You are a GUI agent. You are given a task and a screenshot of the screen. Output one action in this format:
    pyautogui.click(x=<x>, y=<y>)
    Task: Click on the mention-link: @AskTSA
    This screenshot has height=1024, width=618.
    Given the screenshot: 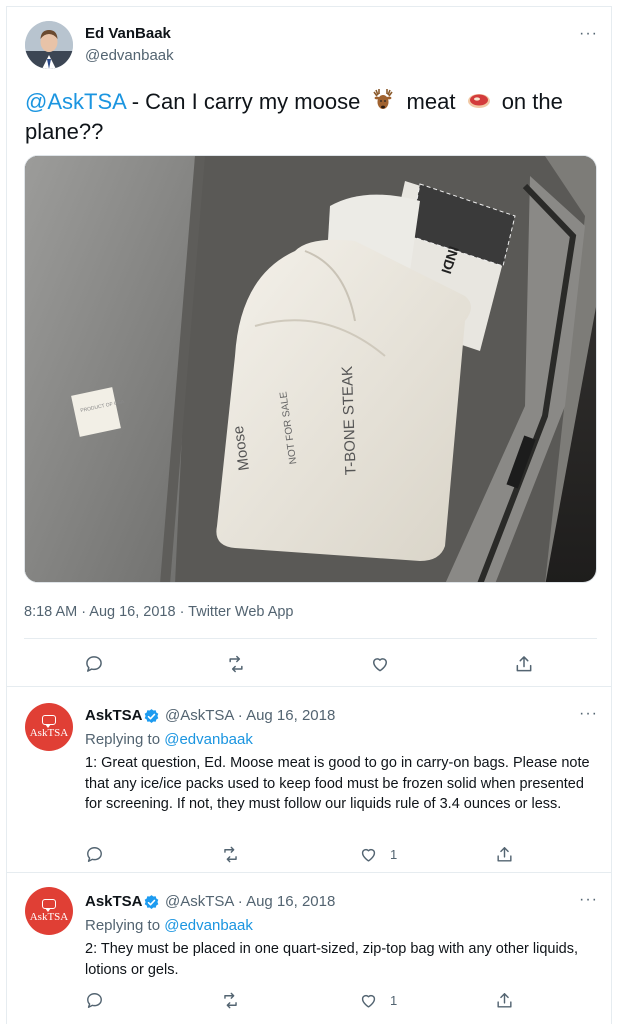 What is the action you would take?
    pyautogui.click(x=75, y=101)
    